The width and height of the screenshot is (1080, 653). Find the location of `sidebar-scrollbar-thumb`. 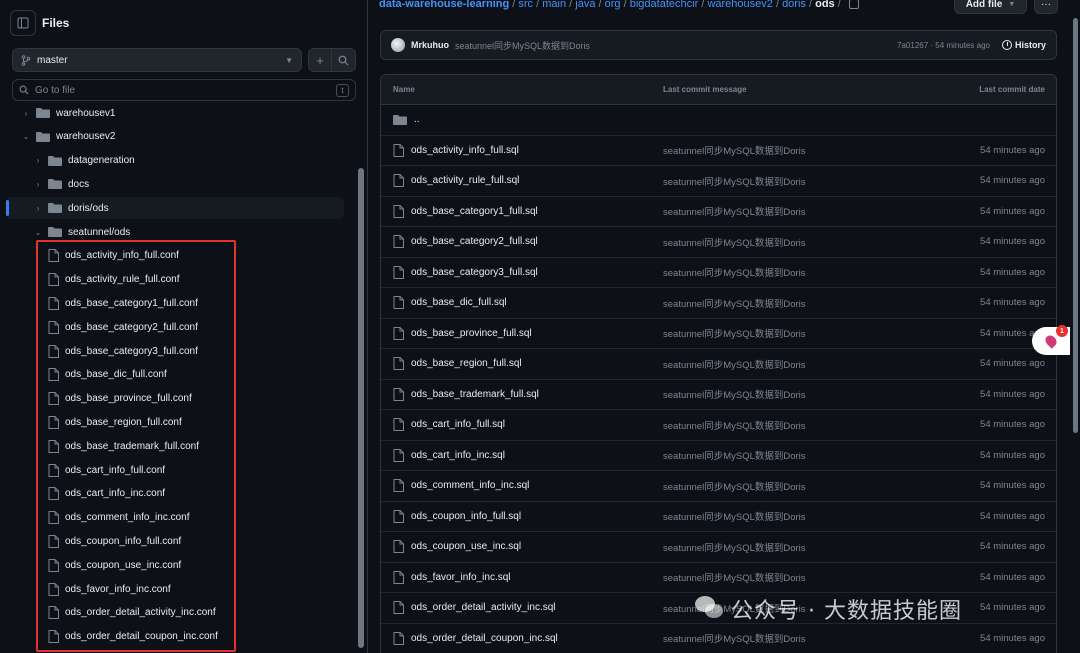

sidebar-scrollbar-thumb is located at coordinates (361, 408).